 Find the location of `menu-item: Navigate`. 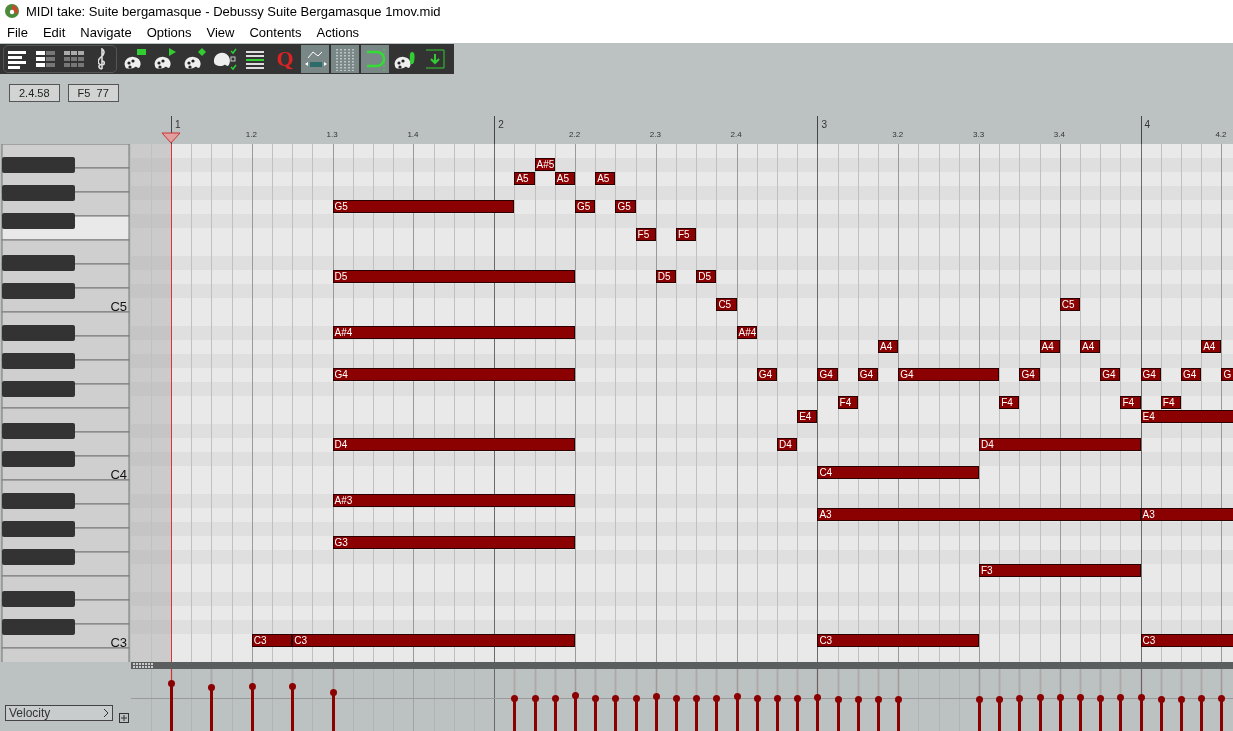

menu-item: Navigate is located at coordinates (106, 32).